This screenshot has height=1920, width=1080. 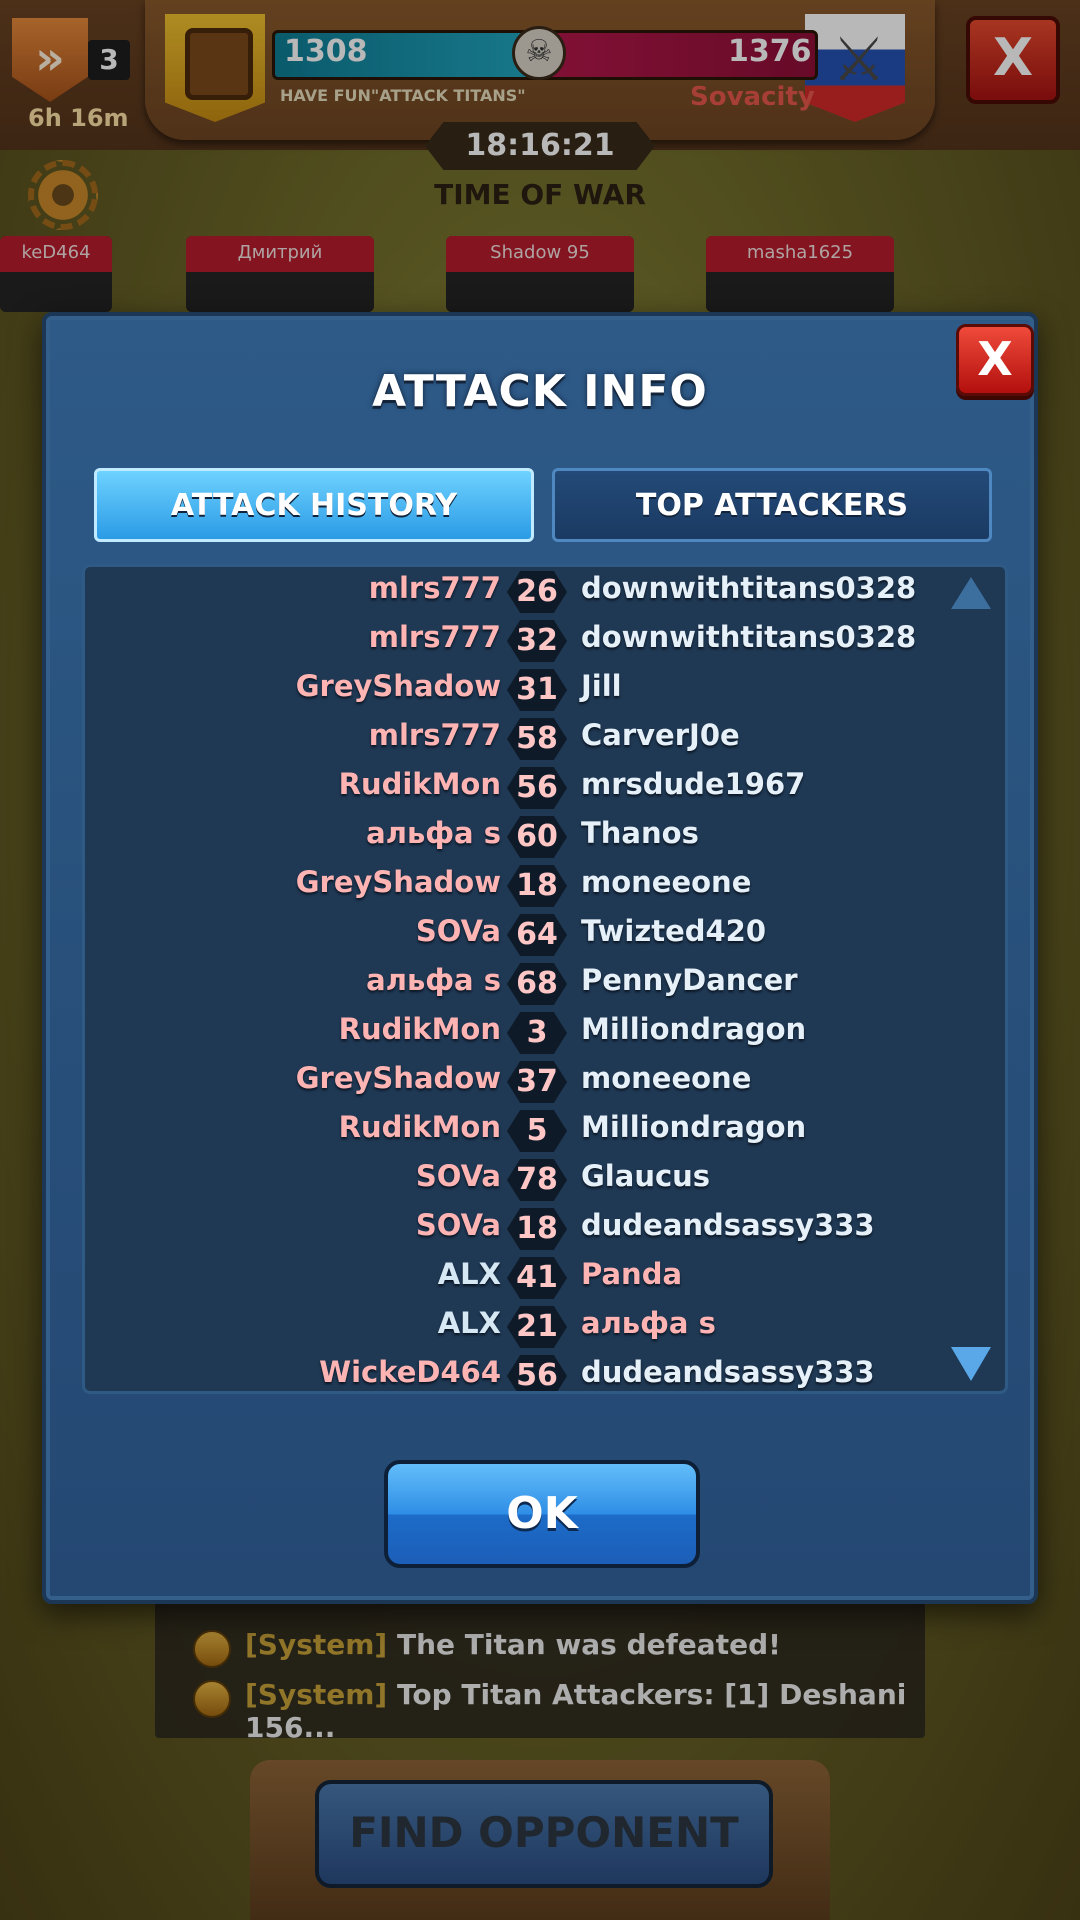 What do you see at coordinates (601, 686) in the screenshot?
I see `target-name: Jill` at bounding box center [601, 686].